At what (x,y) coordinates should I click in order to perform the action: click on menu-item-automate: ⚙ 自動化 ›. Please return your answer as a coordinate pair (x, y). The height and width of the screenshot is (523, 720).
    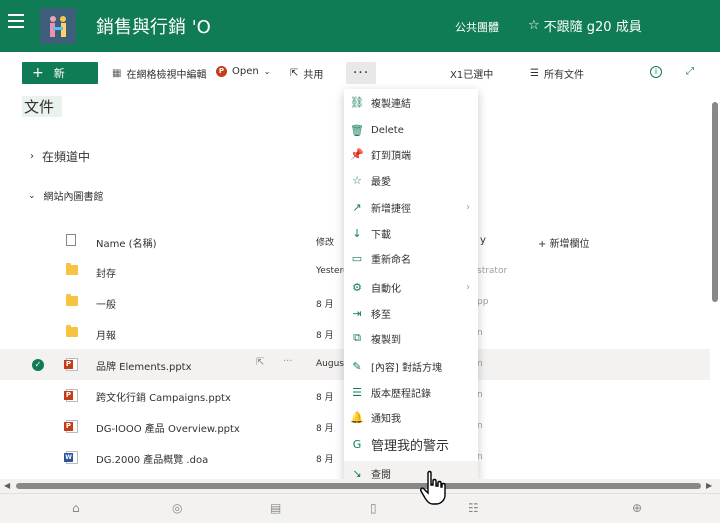
    Looking at the image, I should click on (411, 287).